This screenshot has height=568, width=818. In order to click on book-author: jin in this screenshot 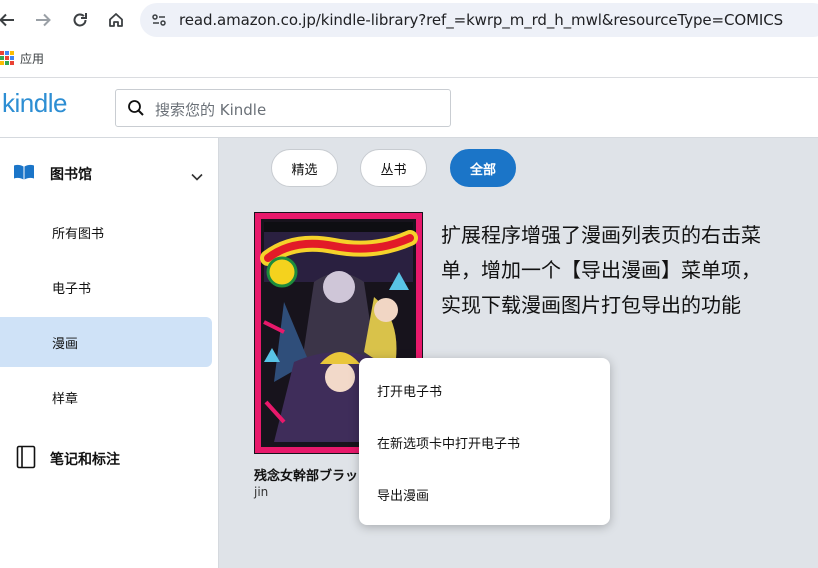, I will do `click(261, 492)`.